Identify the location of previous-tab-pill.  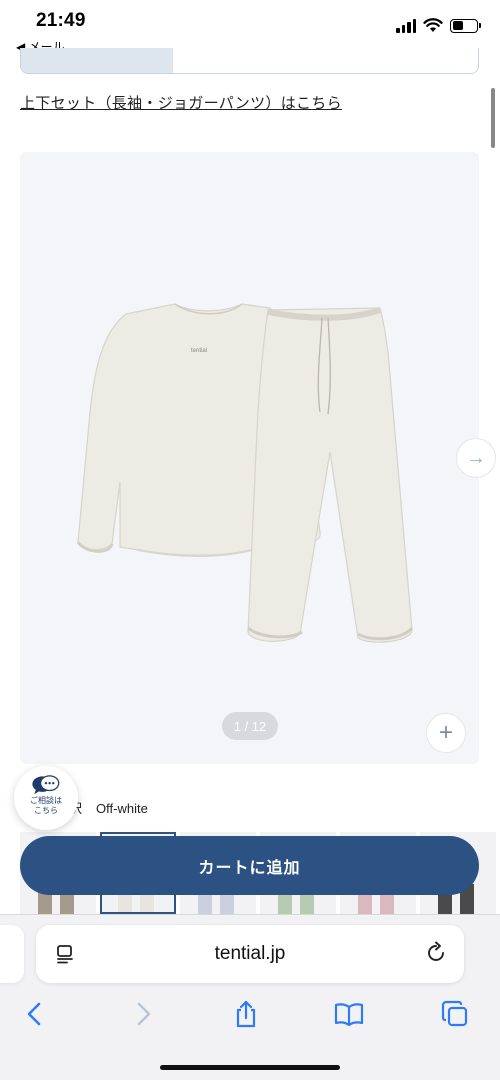
(12, 954).